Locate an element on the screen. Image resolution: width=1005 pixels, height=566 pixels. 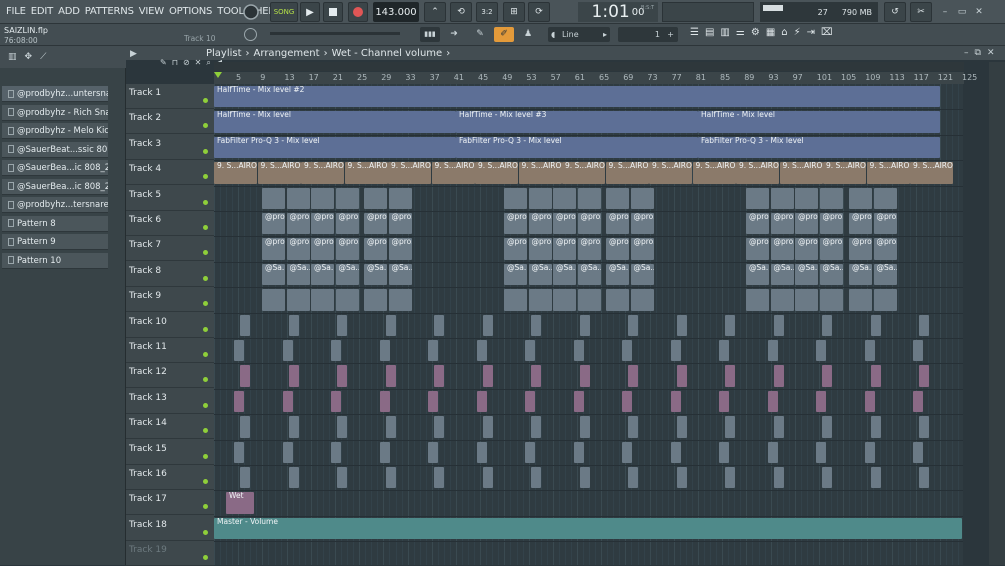
automation-clip: Master - Volume is located at coordinates (588, 528).